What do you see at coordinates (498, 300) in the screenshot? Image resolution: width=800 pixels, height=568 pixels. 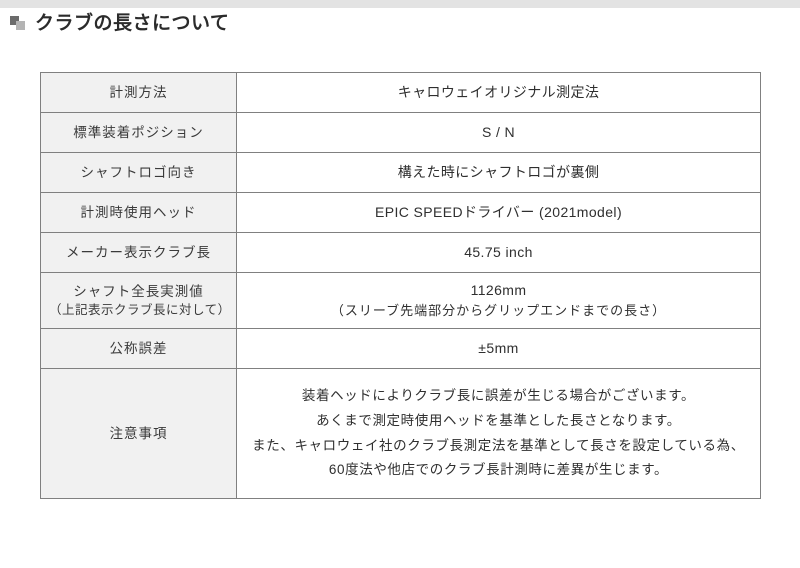 I see `row-value-shaft-total-length: 1126mm （スリーブ先端部分からグリップエンドまでの長さ）` at bounding box center [498, 300].